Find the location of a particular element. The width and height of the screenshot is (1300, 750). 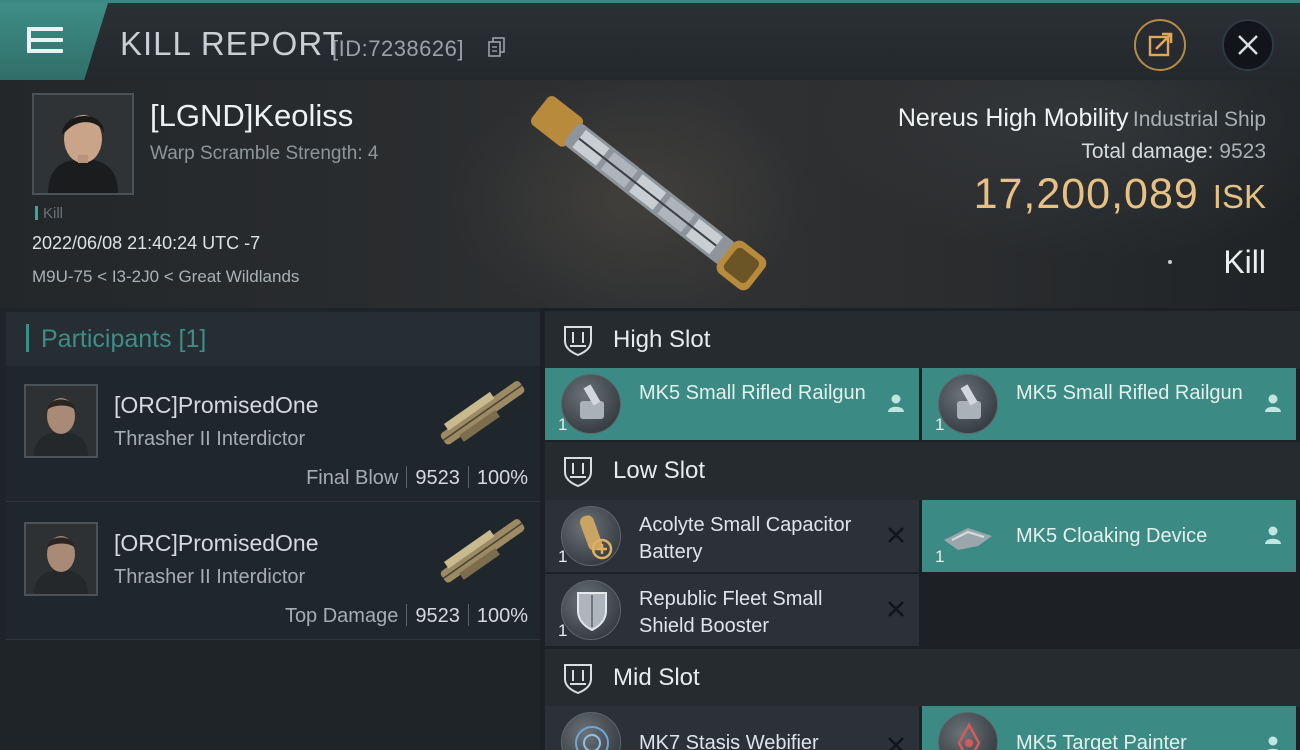

mid-slot-header: Mid Slot is located at coordinates (922, 678).